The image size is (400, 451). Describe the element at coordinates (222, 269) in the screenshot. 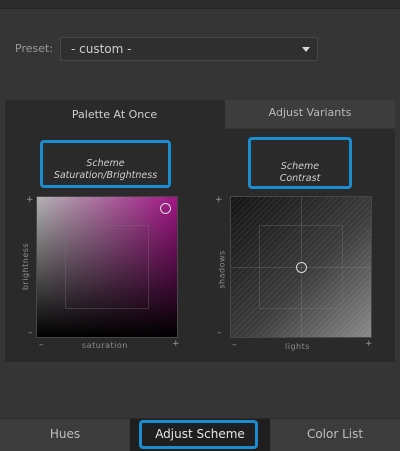

I see `shadows-axis-label: shadows` at that location.